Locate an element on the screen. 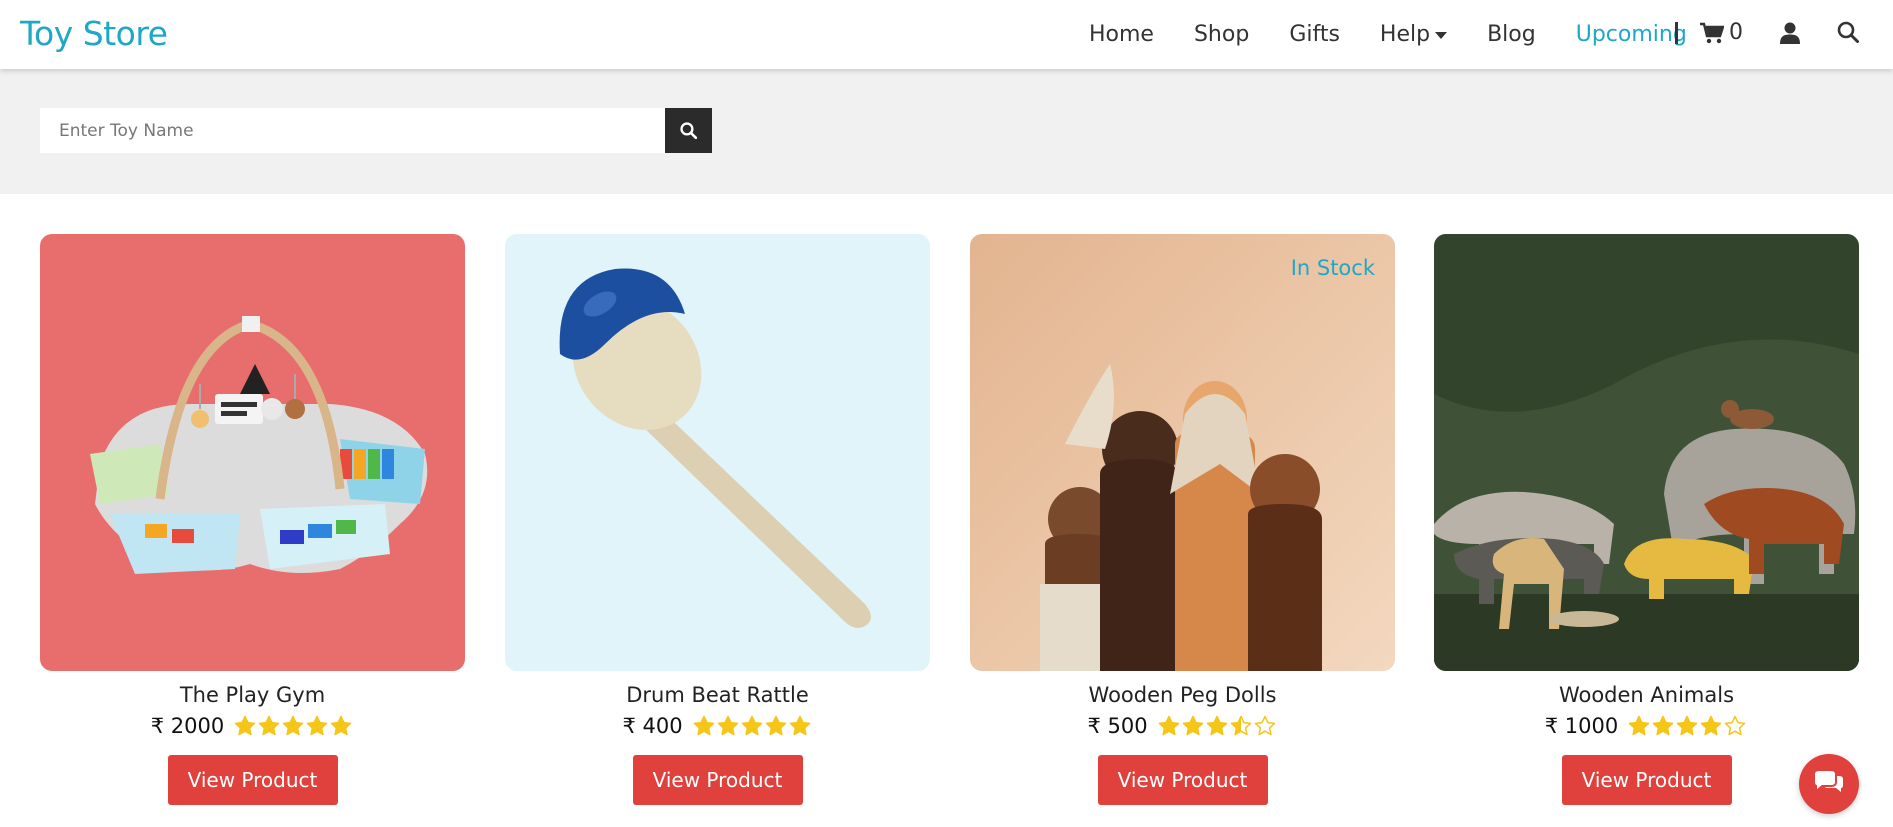  chat-button is located at coordinates (1829, 784).